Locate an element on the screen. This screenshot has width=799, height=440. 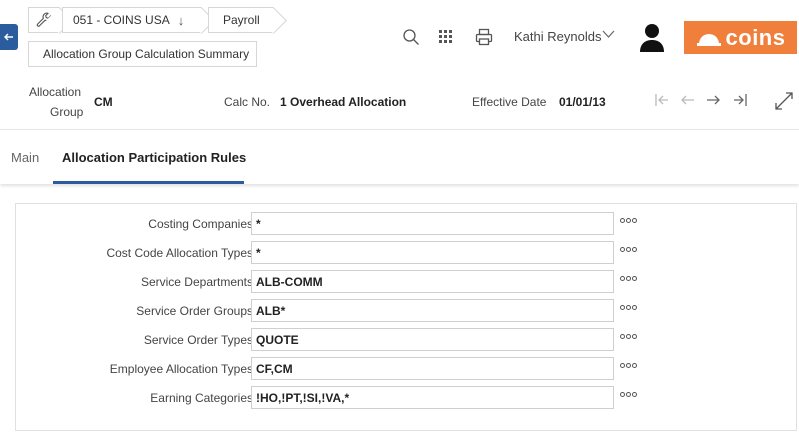
rule-row: Costing Companies * is located at coordinates (407, 224).